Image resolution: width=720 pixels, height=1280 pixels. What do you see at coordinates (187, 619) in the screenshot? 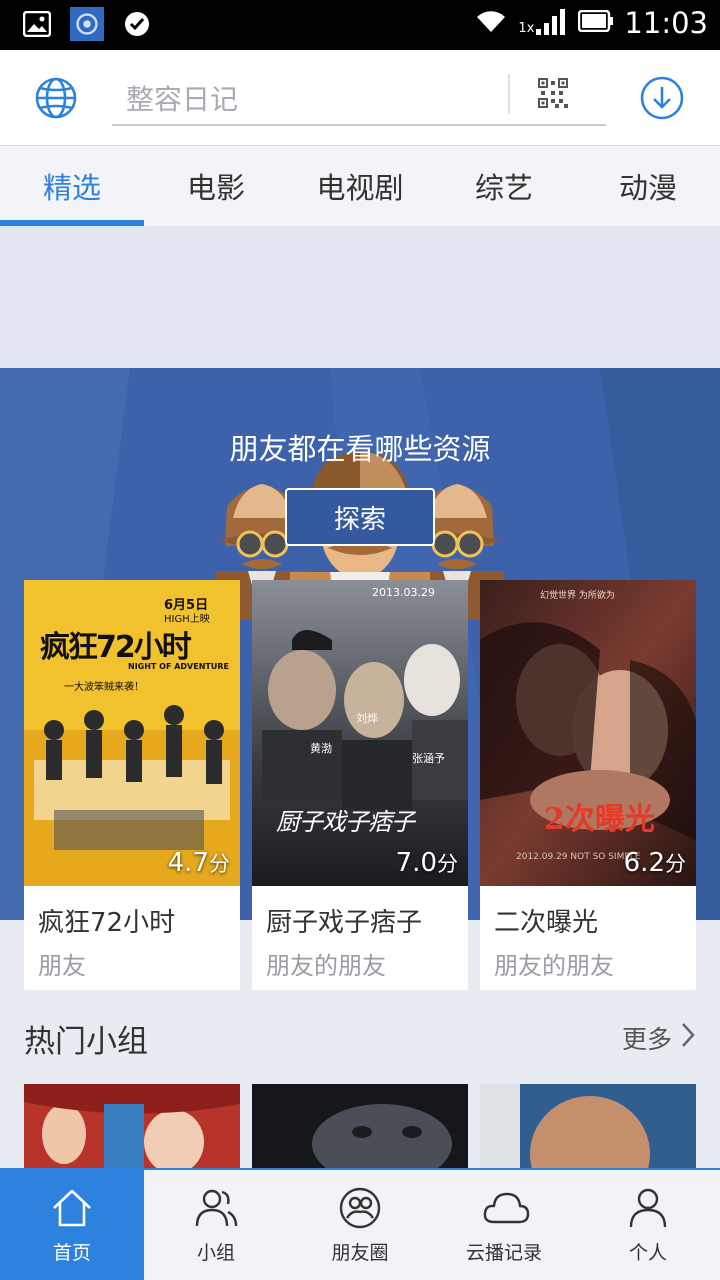
I see `poster-release: HIGH上映` at bounding box center [187, 619].